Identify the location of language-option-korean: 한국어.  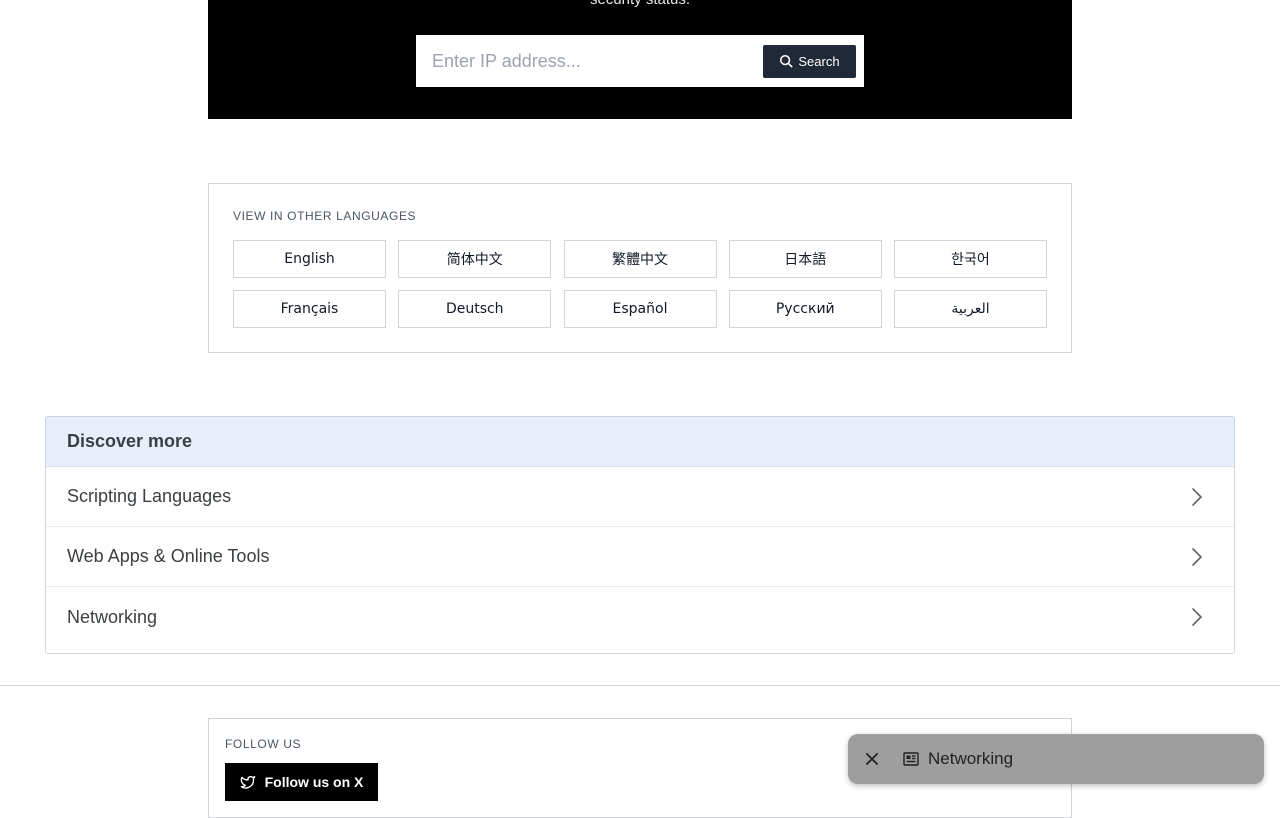
(970, 259).